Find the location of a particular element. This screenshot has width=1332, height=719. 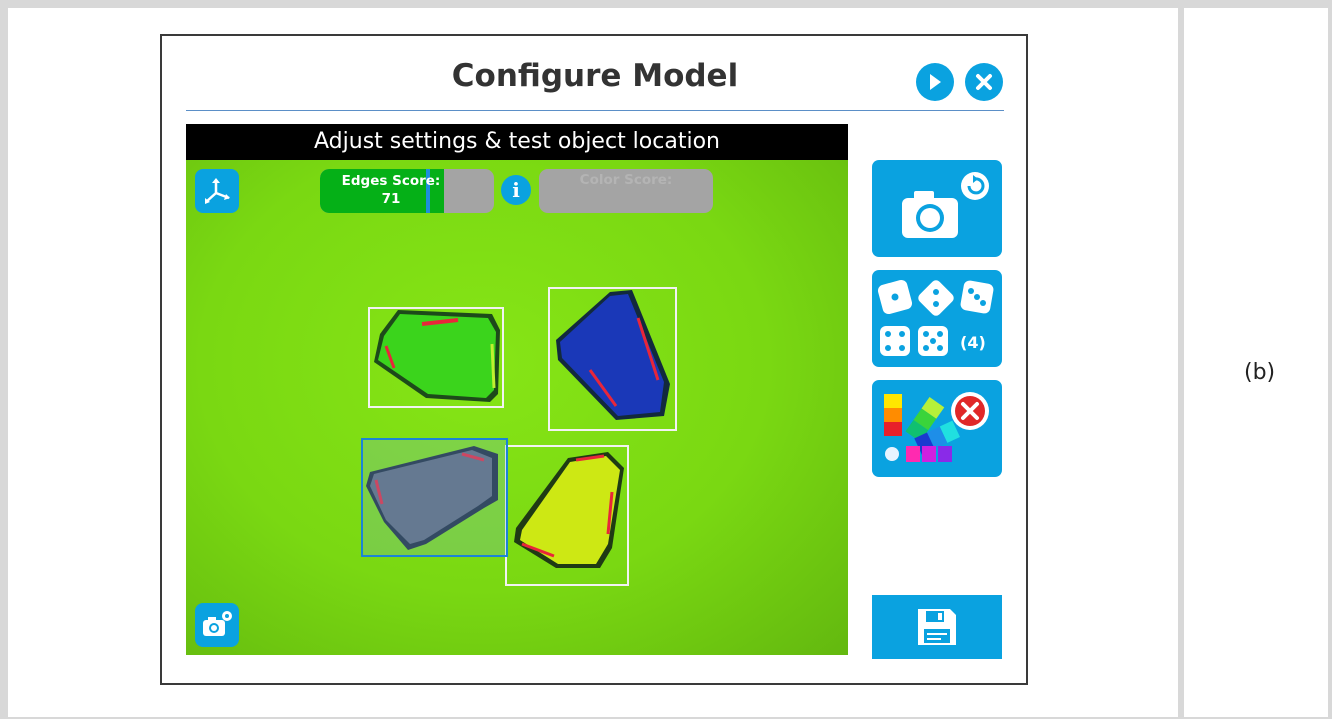

info-button: i is located at coordinates (516, 190).